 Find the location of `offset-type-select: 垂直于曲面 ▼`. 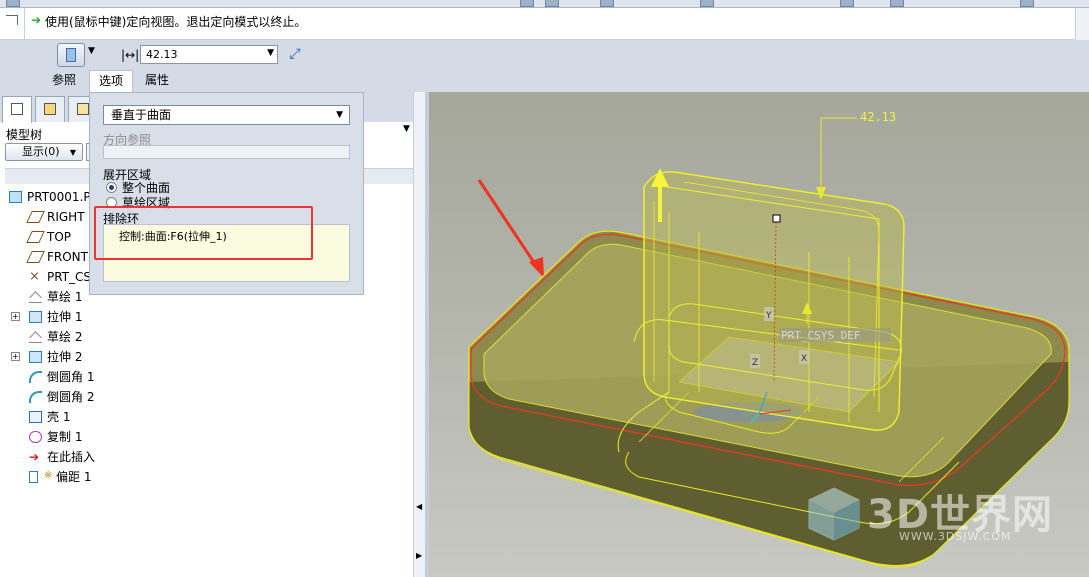

offset-type-select: 垂直于曲面 ▼ is located at coordinates (226, 115).